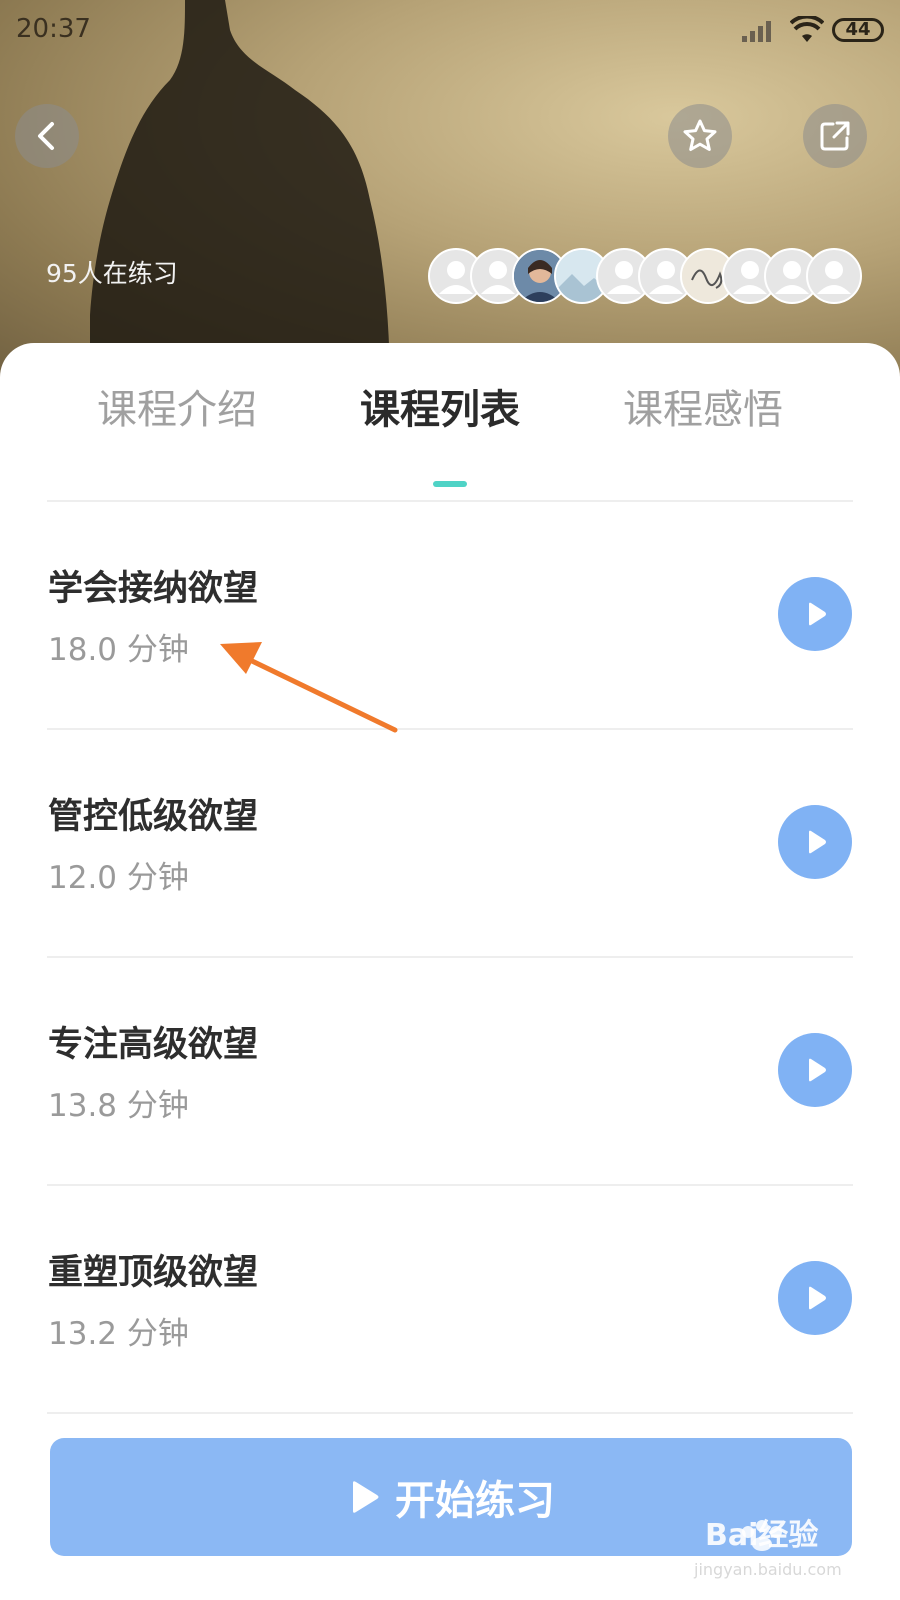 Image resolution: width=900 pixels, height=1600 pixels. Describe the element at coordinates (153, 1045) in the screenshot. I see `lesson-title: 专注高级欲望` at that location.